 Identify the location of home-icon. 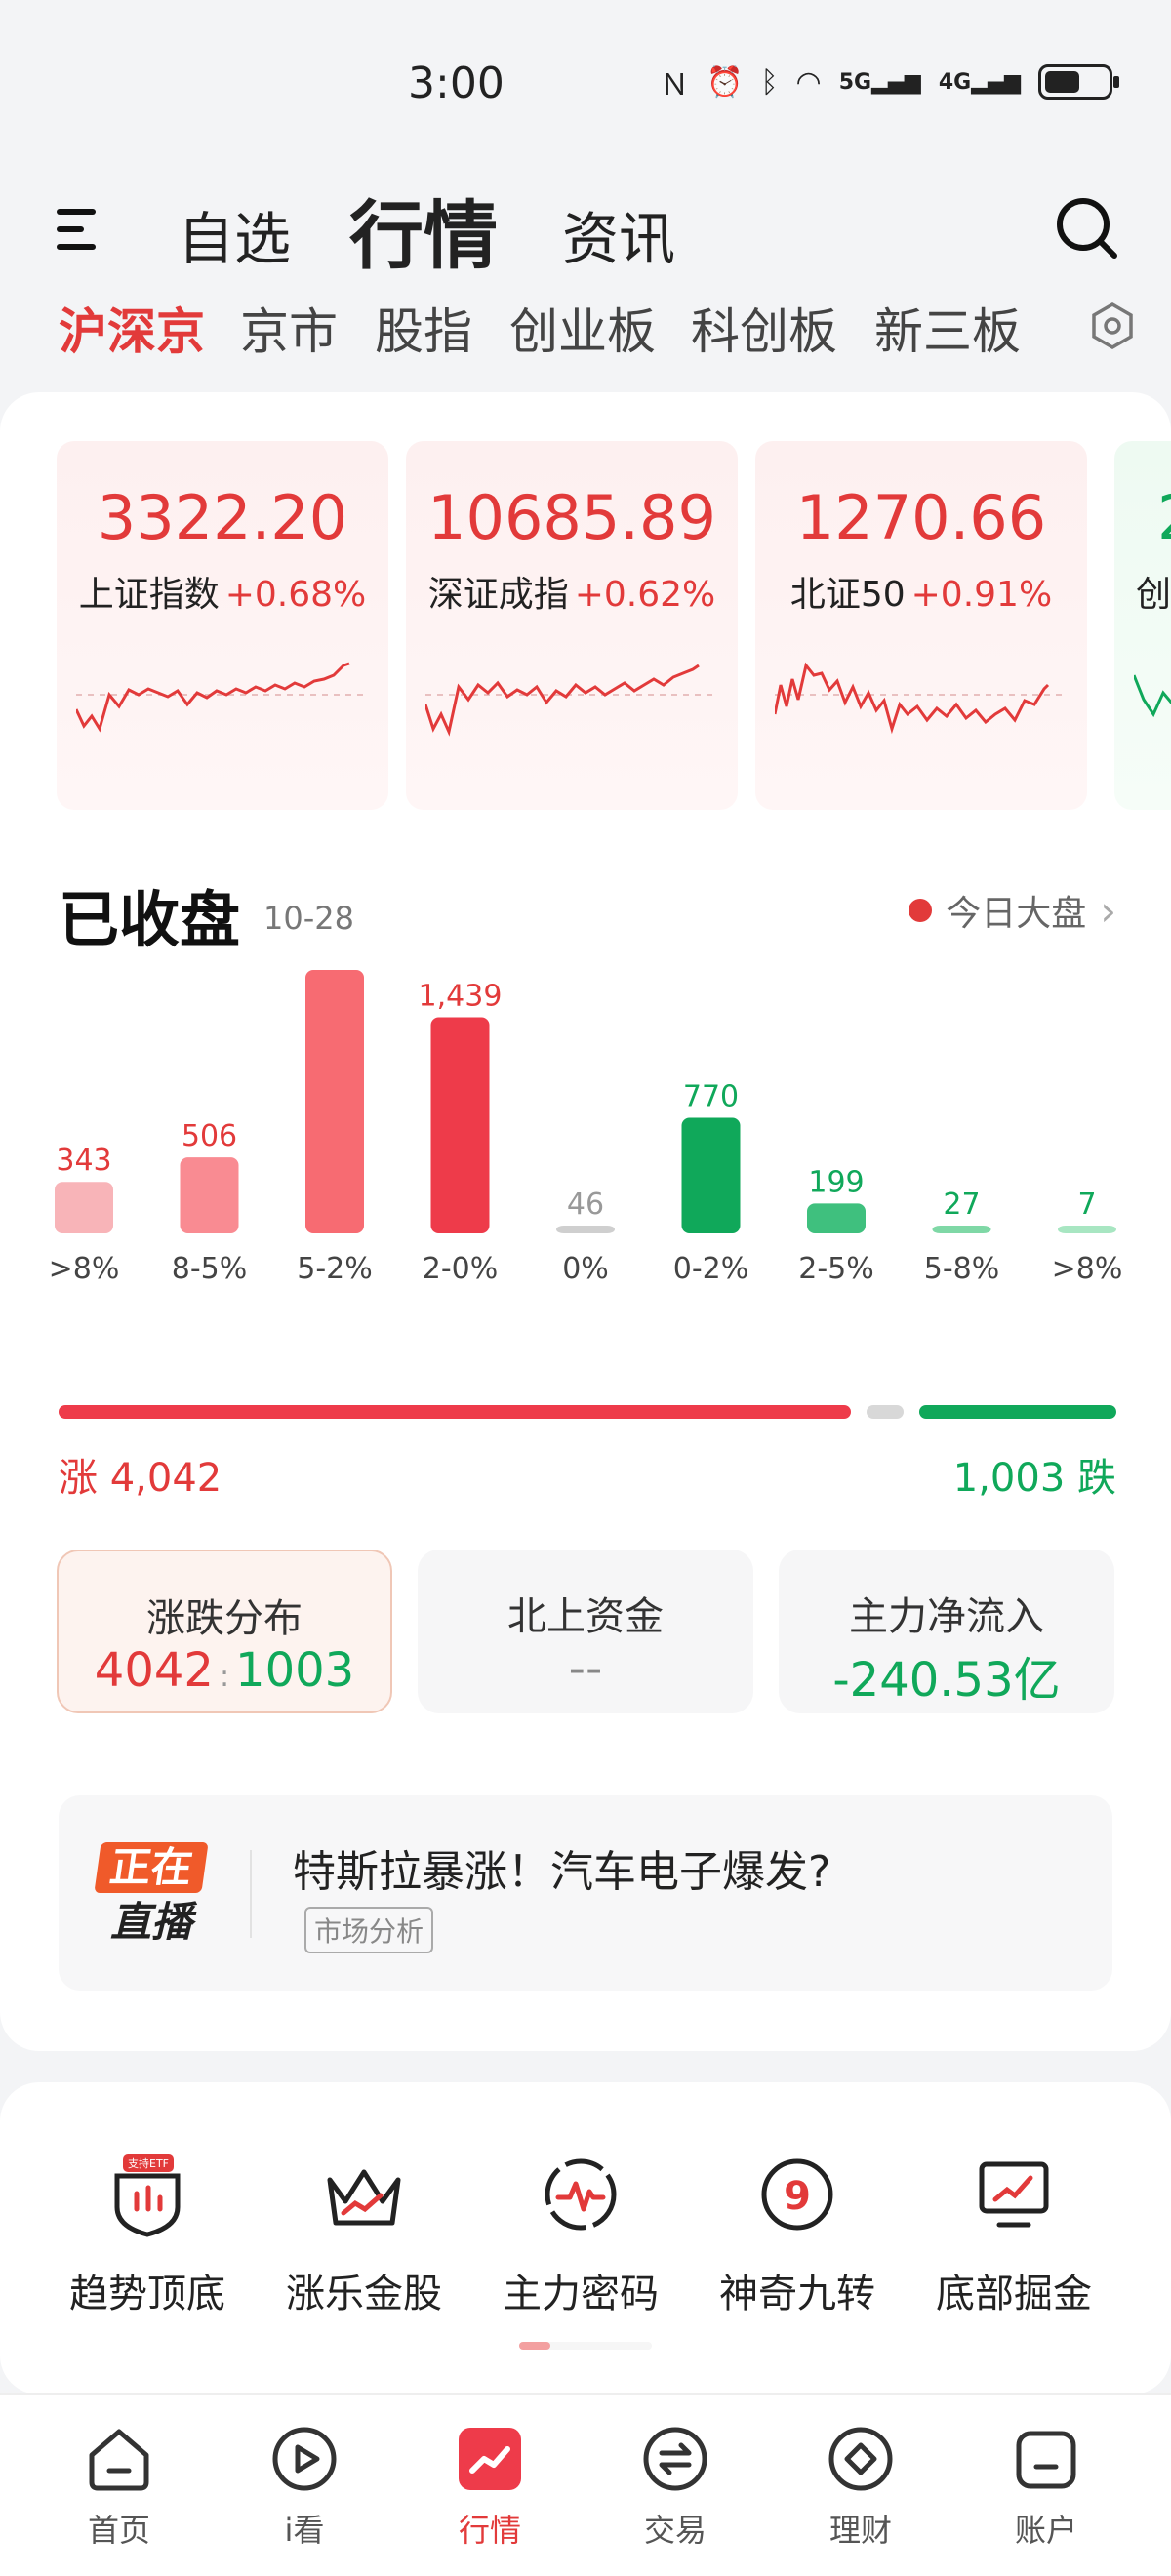
(119, 2460).